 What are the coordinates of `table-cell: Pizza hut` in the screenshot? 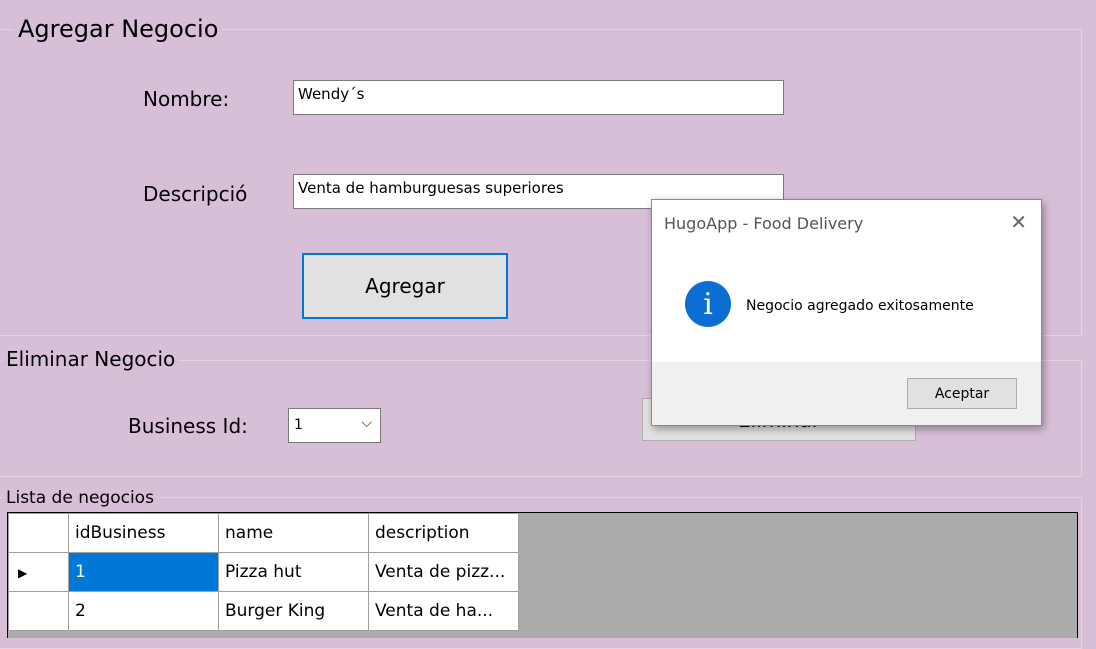 It's located at (293, 572).